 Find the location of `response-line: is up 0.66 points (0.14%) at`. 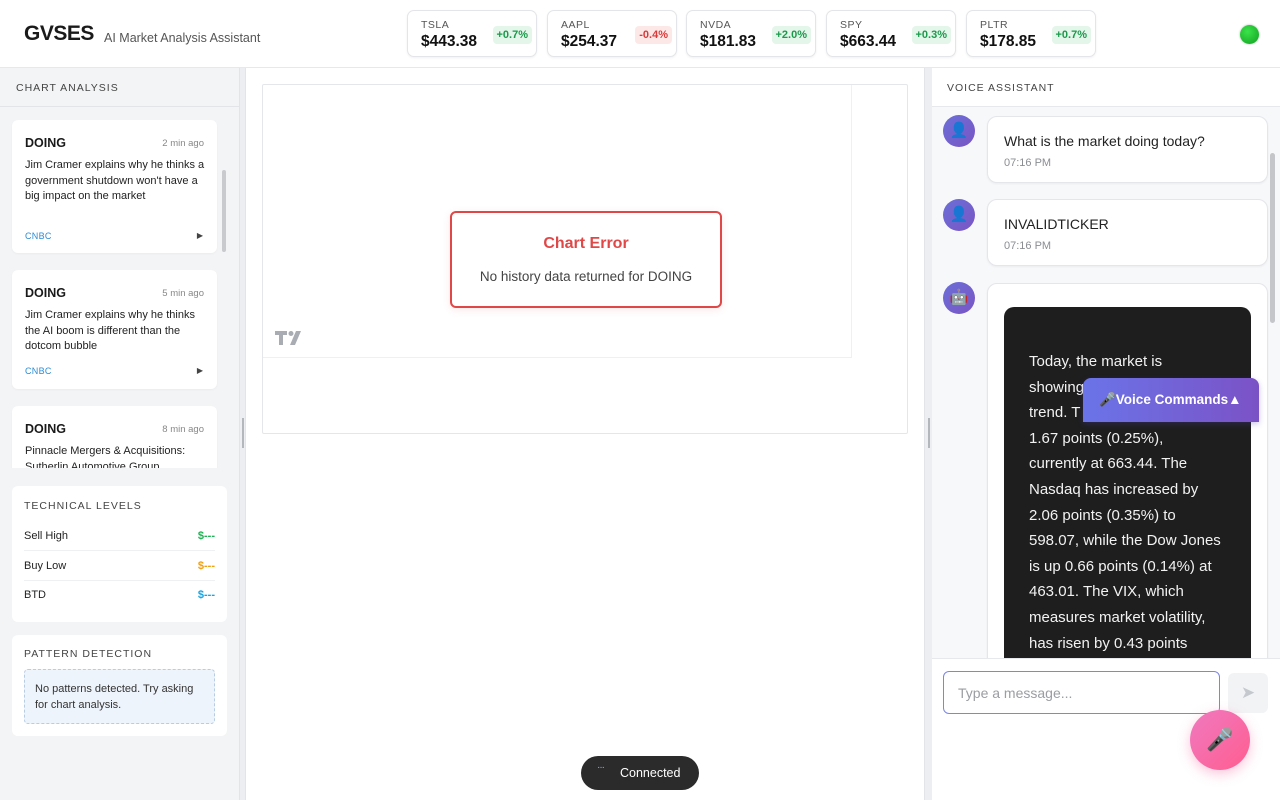

response-line: is up 0.66 points (0.14%) at is located at coordinates (1120, 566).